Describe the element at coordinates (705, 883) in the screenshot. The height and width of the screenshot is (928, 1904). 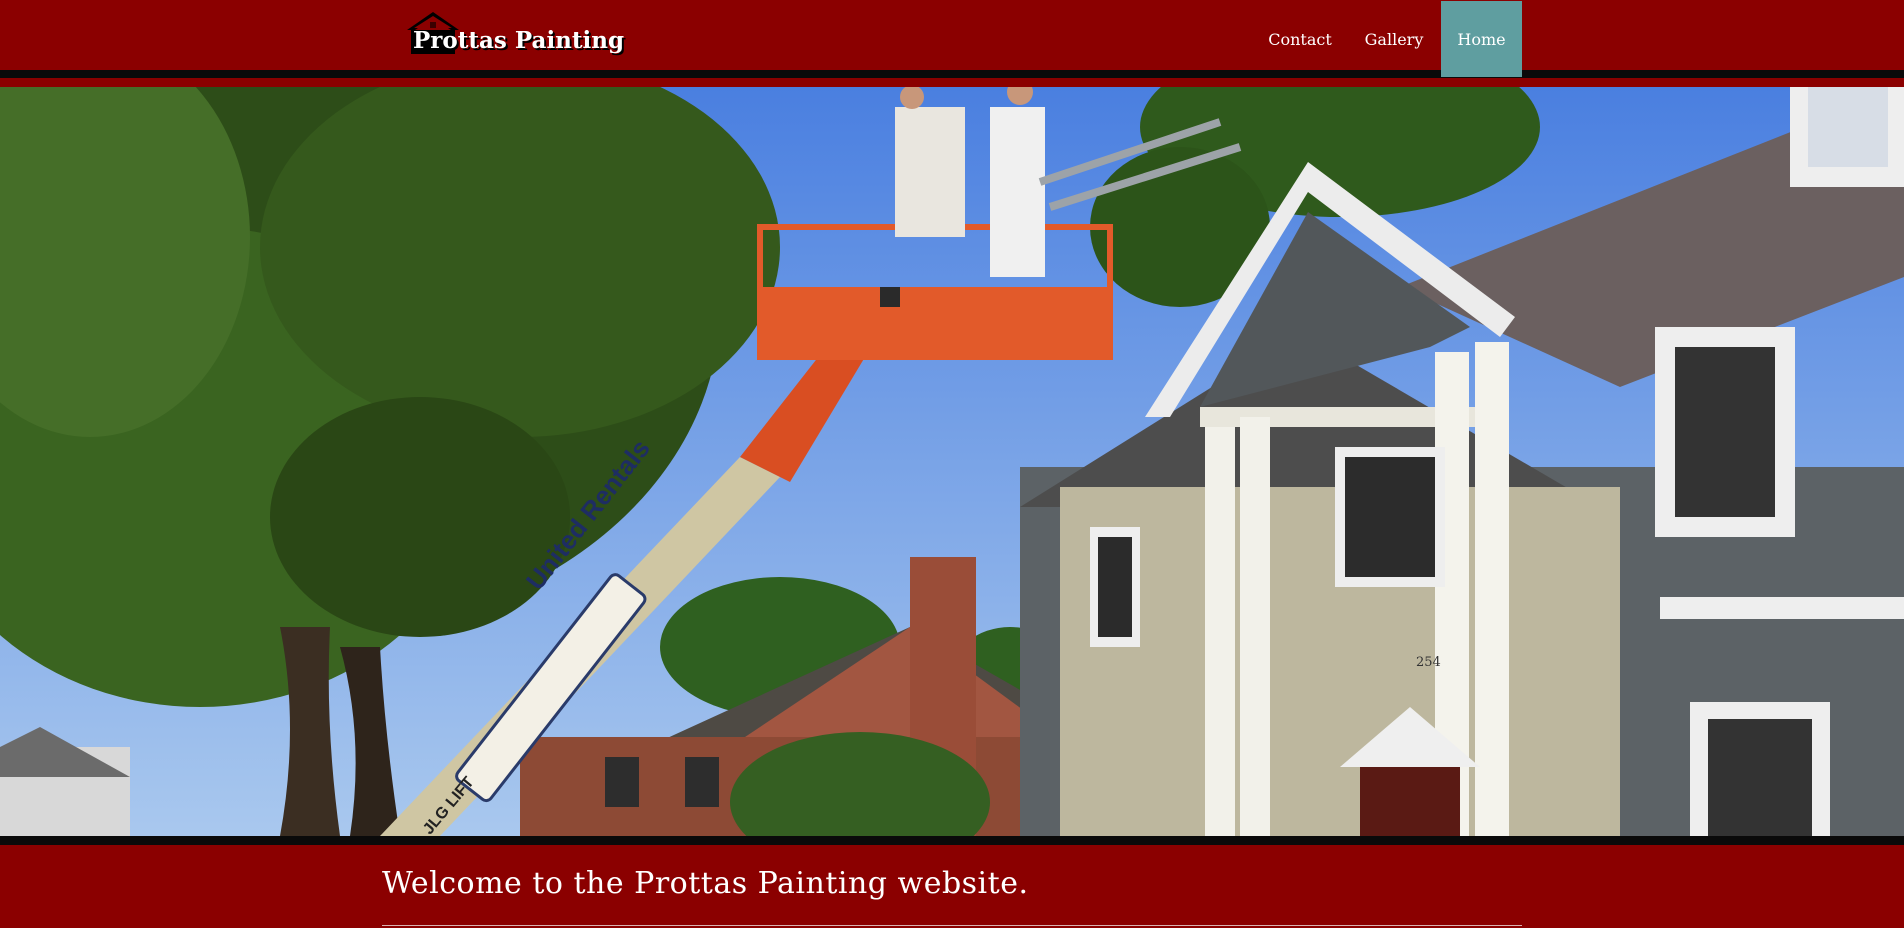
I see `welcome-heading: Welcome to the Prottas Painting website.` at that location.